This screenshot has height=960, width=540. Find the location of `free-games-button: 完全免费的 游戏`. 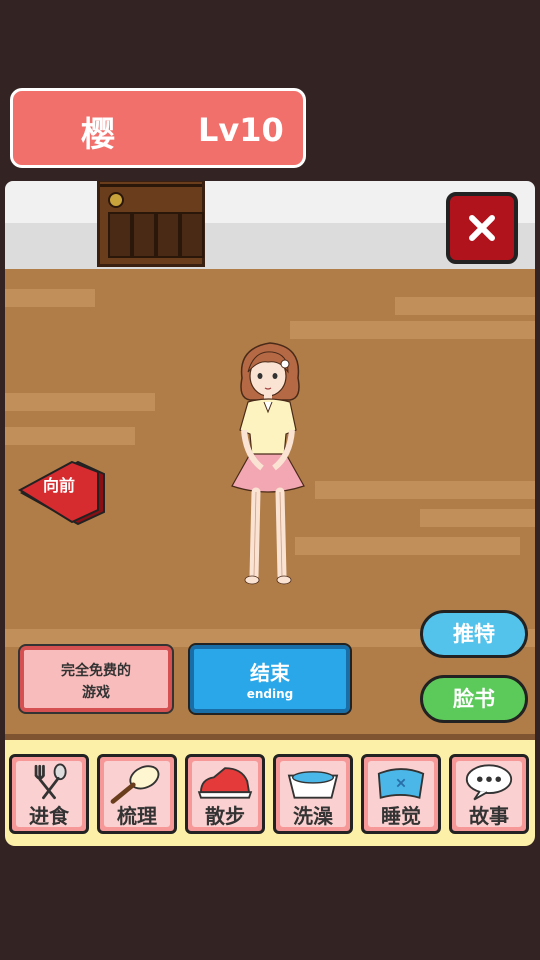

free-games-button: 完全免费的 游戏 is located at coordinates (96, 679).